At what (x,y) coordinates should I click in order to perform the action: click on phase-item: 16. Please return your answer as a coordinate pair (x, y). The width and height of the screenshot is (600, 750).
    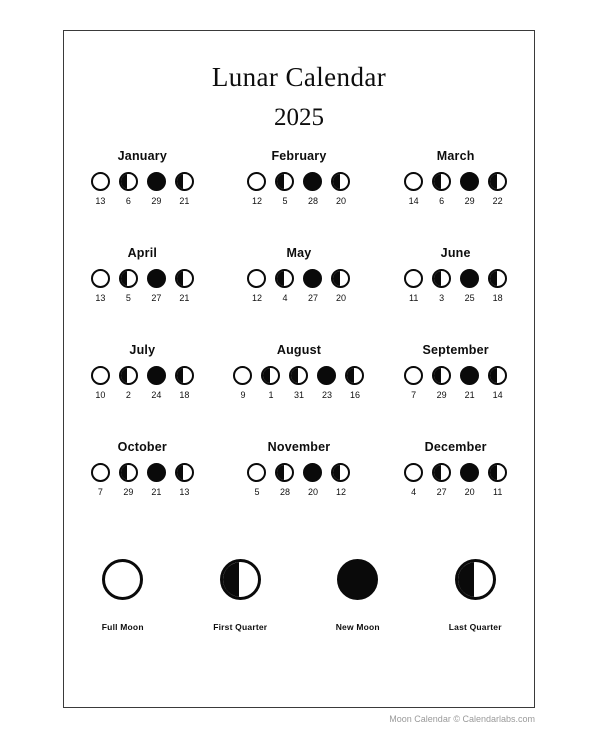
    Looking at the image, I should click on (355, 383).